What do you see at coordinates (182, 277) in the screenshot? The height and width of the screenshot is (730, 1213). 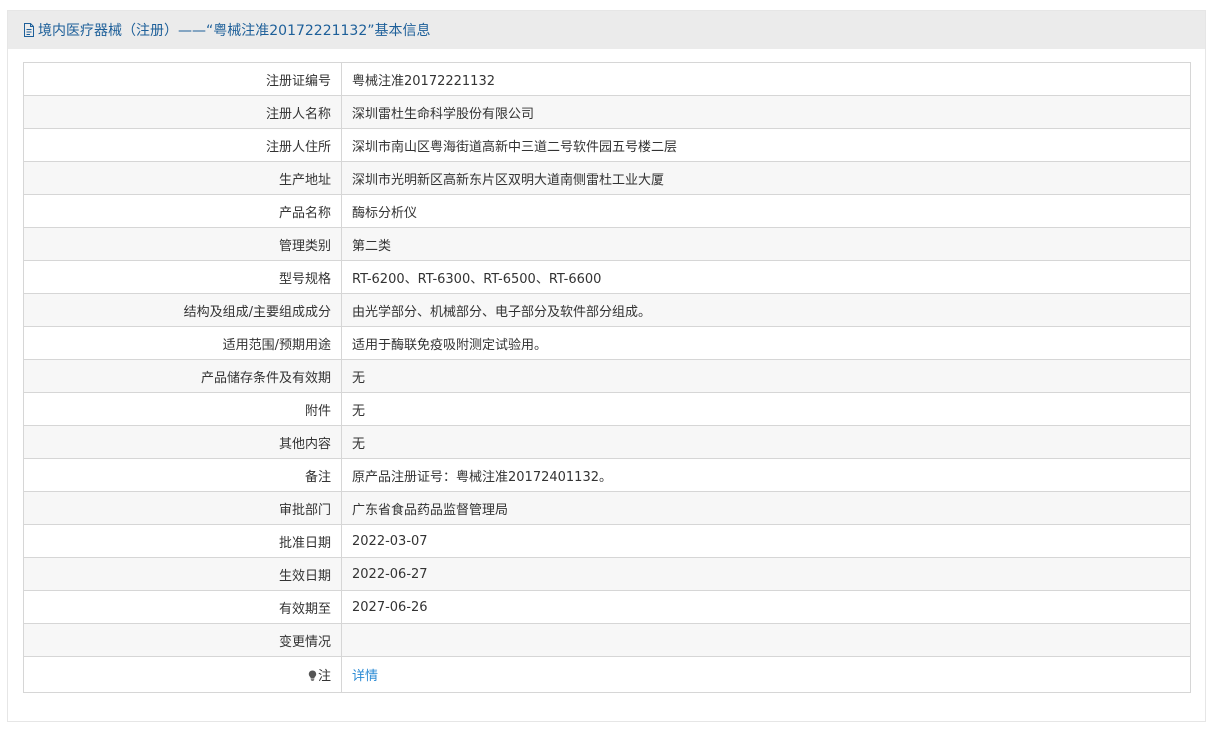 I see `field-label: 型号规格` at bounding box center [182, 277].